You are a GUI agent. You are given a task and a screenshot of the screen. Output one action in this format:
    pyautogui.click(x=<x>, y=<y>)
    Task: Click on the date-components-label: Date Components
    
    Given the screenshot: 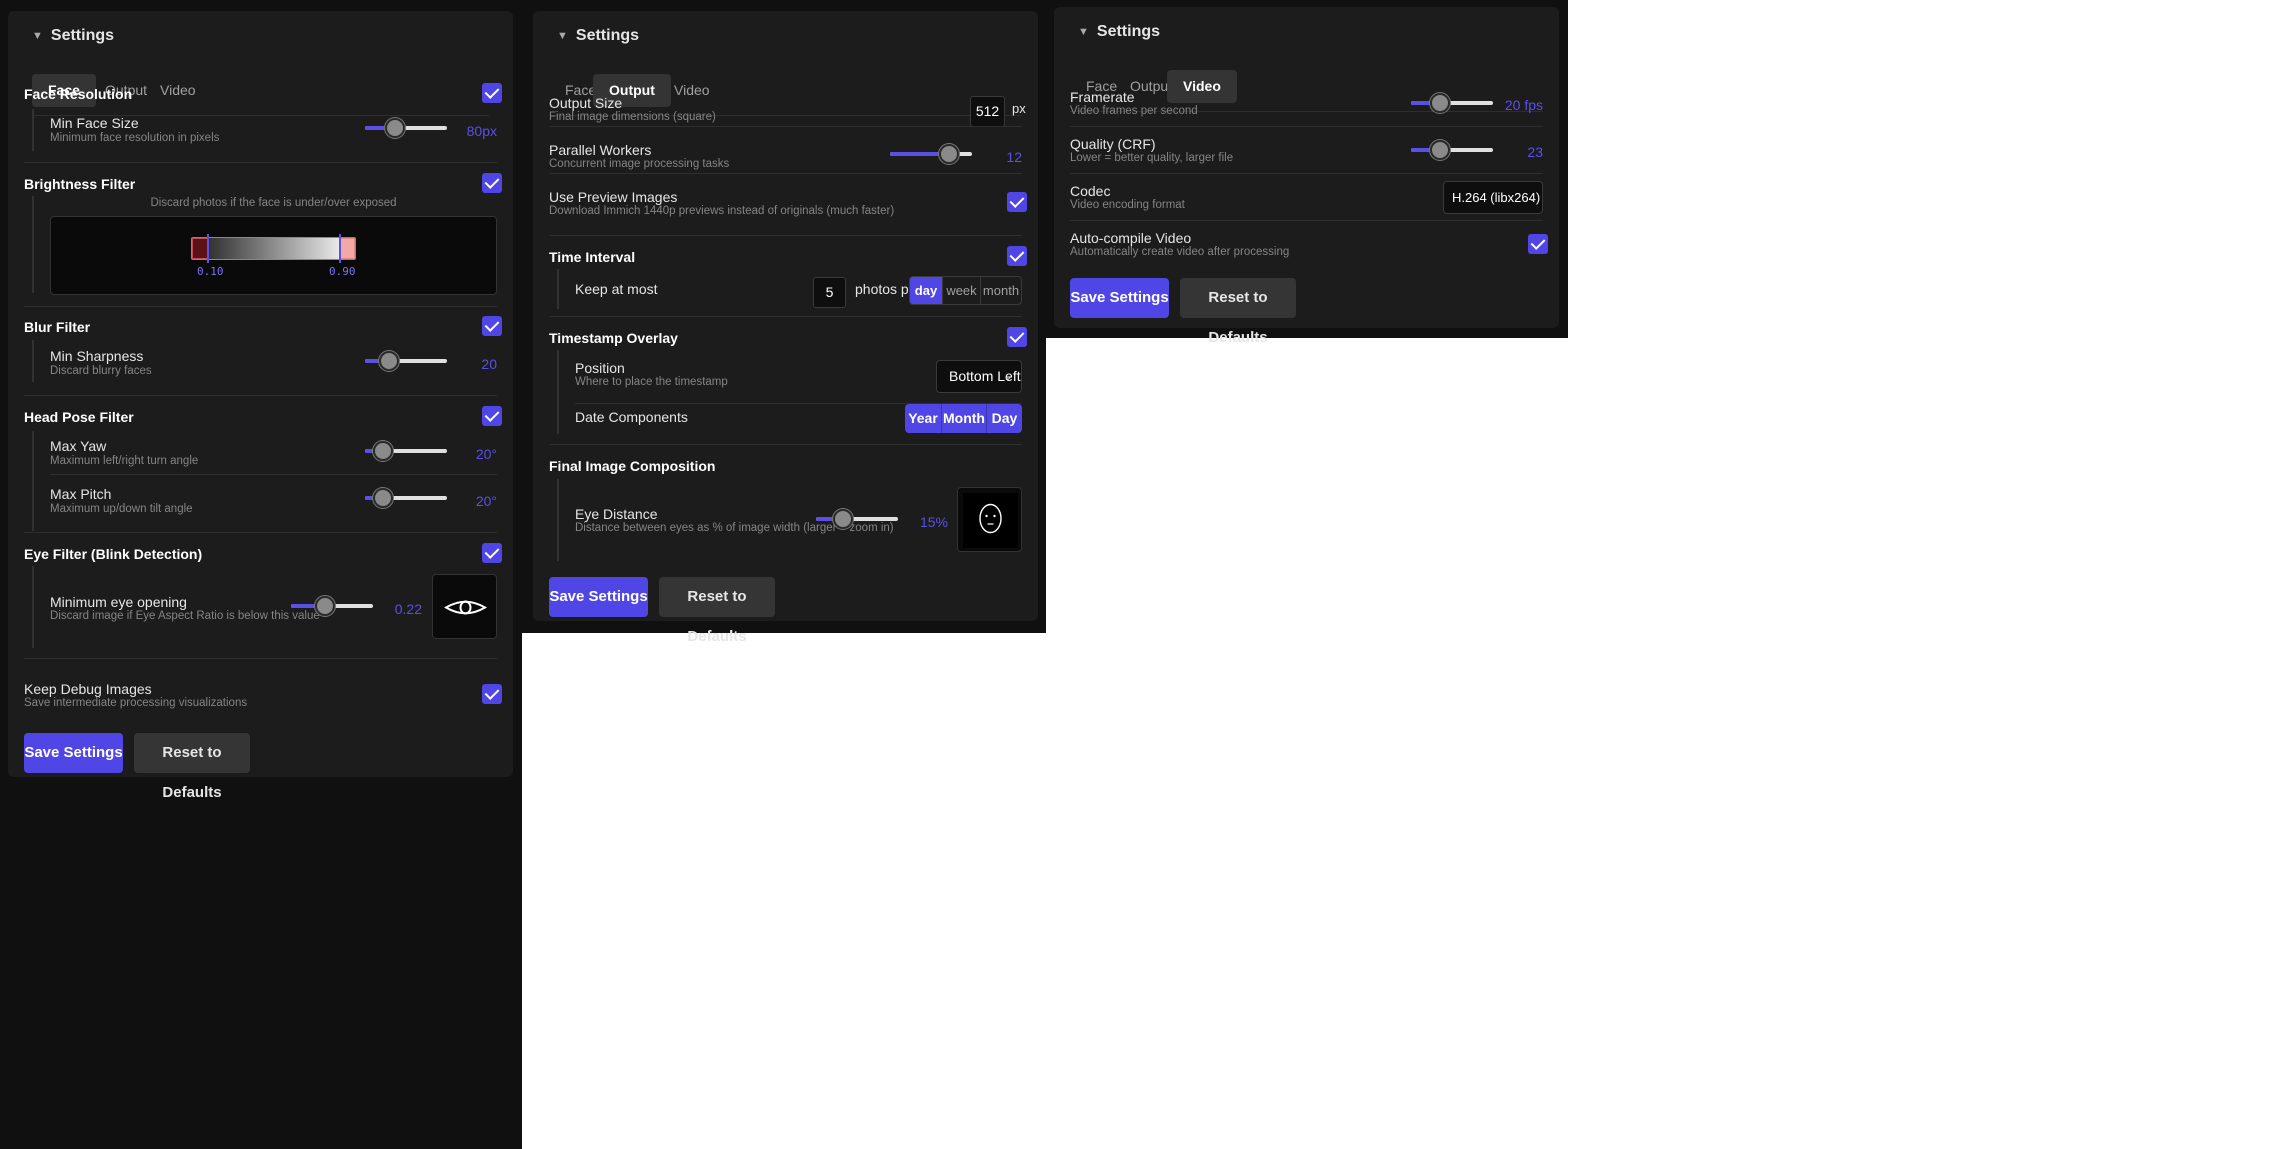 What is the action you would take?
    pyautogui.click(x=631, y=417)
    